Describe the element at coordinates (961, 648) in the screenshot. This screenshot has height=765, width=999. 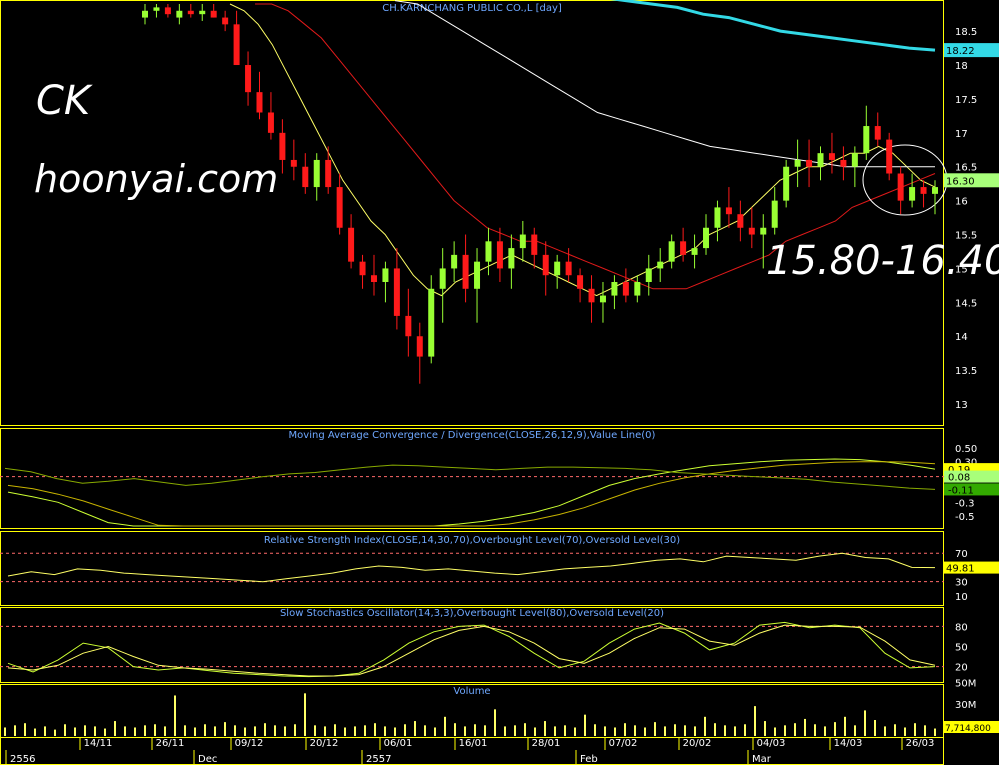
I see `stoch-tick-label: 50` at that location.